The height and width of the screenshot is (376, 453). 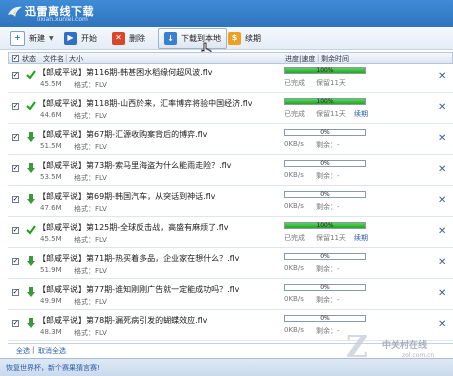 I want to click on file-size: 44.6M, so click(x=51, y=115).